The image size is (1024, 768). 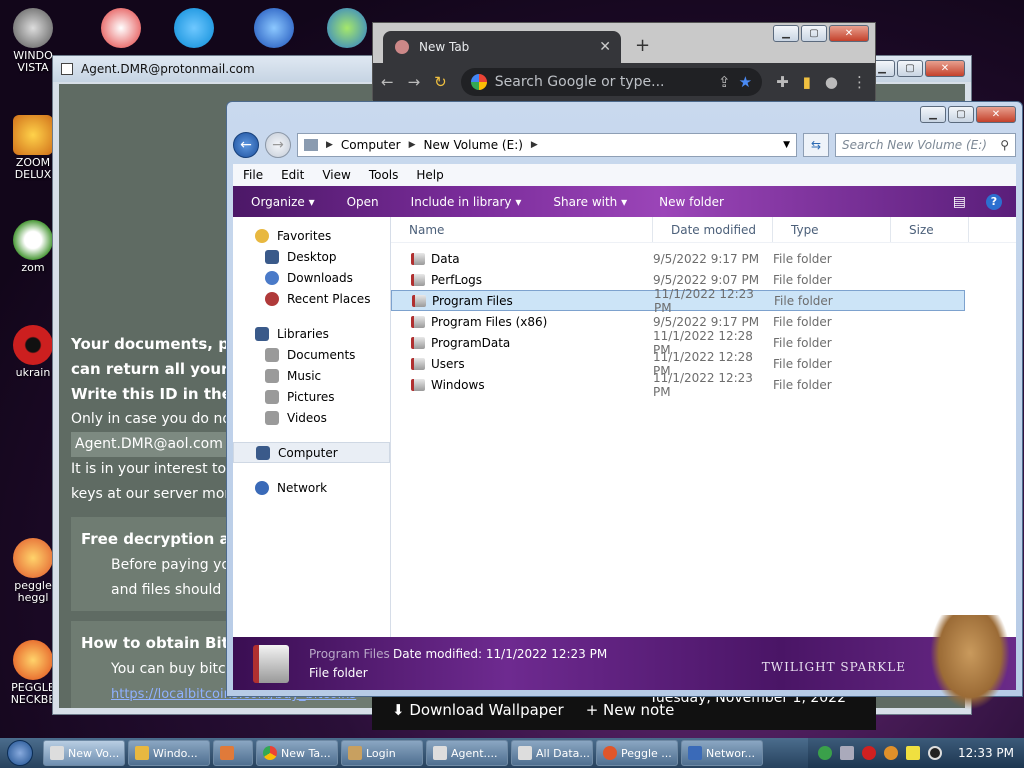 What do you see at coordinates (429, 175) in the screenshot?
I see `menu-help: Help` at bounding box center [429, 175].